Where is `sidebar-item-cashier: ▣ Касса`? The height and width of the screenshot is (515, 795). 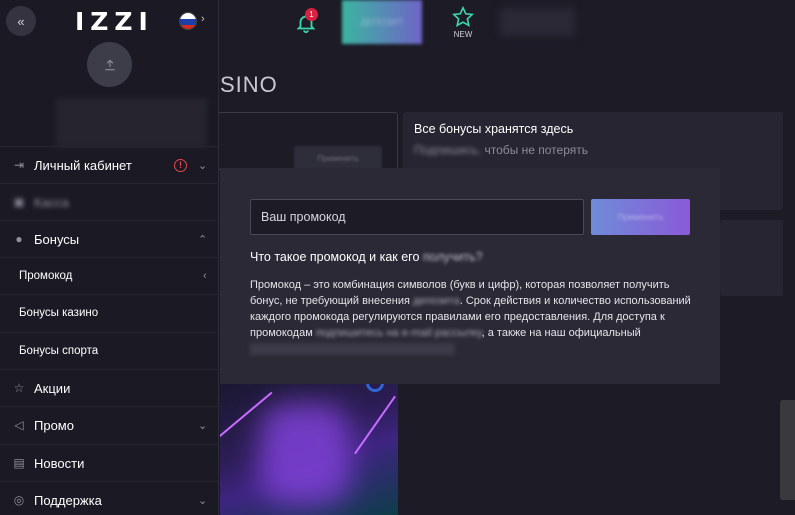
sidebar-item-cashier: ▣ Касса is located at coordinates (109, 201).